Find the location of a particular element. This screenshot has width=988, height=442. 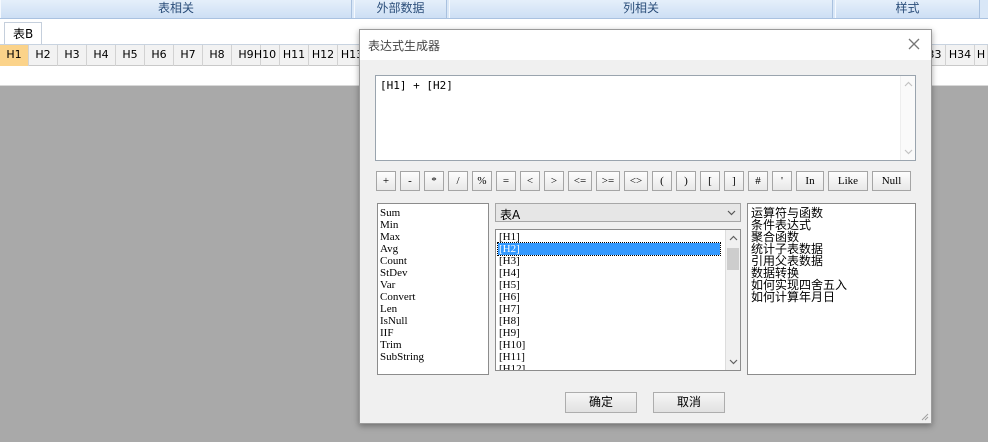

ribbon-group-style: 样式 is located at coordinates (907, 9).